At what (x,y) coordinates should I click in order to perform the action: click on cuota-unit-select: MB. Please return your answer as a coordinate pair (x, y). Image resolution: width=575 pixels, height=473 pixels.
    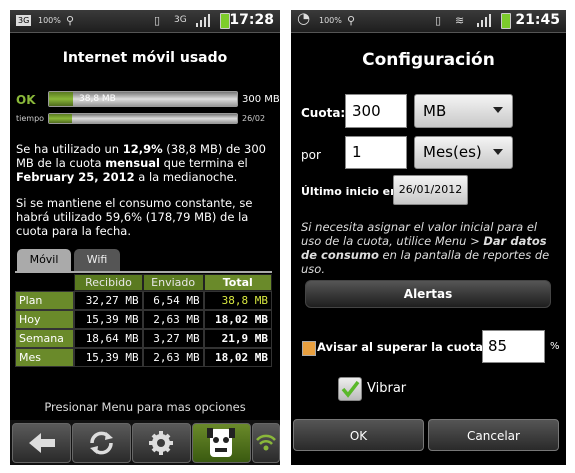
    Looking at the image, I should click on (463, 111).